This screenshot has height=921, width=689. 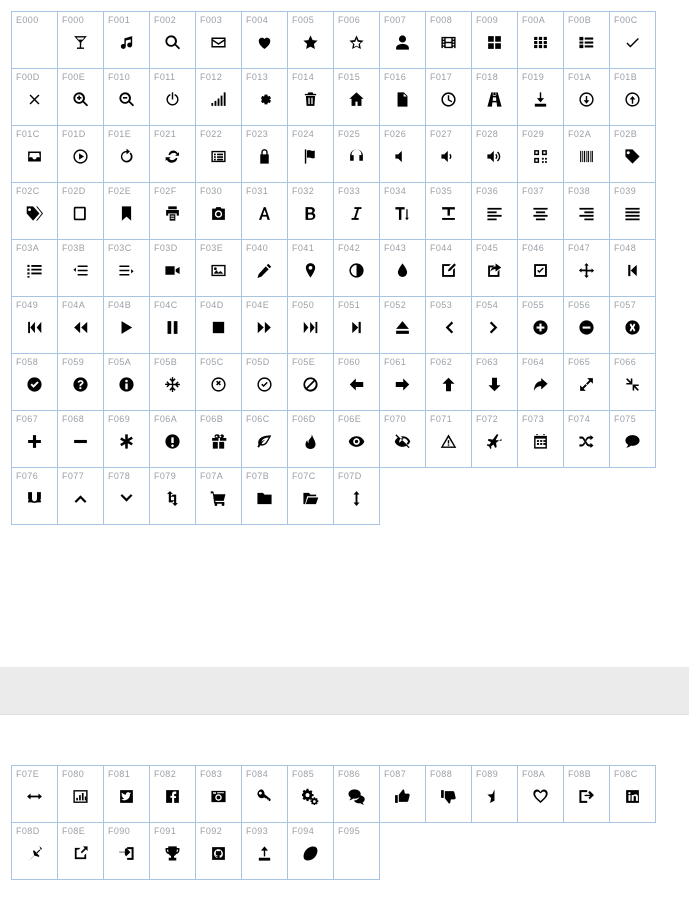 What do you see at coordinates (586, 211) in the screenshot?
I see `glyph-cell: F038` at bounding box center [586, 211].